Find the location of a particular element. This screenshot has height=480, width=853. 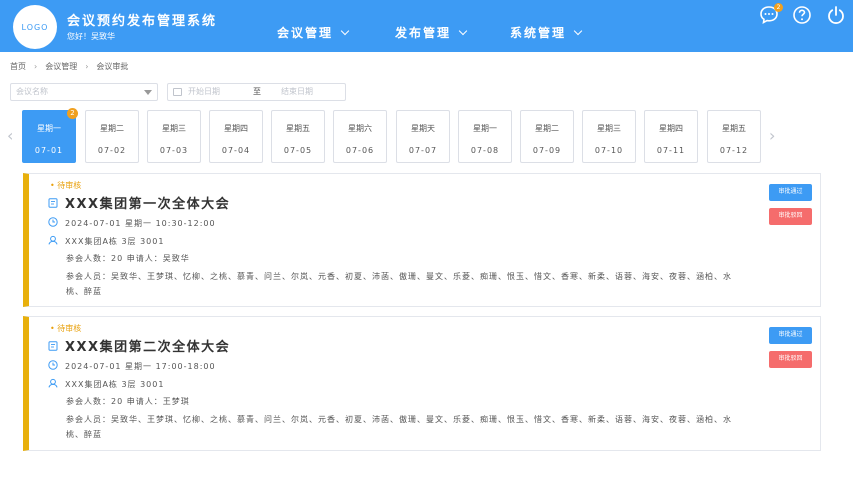

day-weekday: 星期六 is located at coordinates (360, 128).